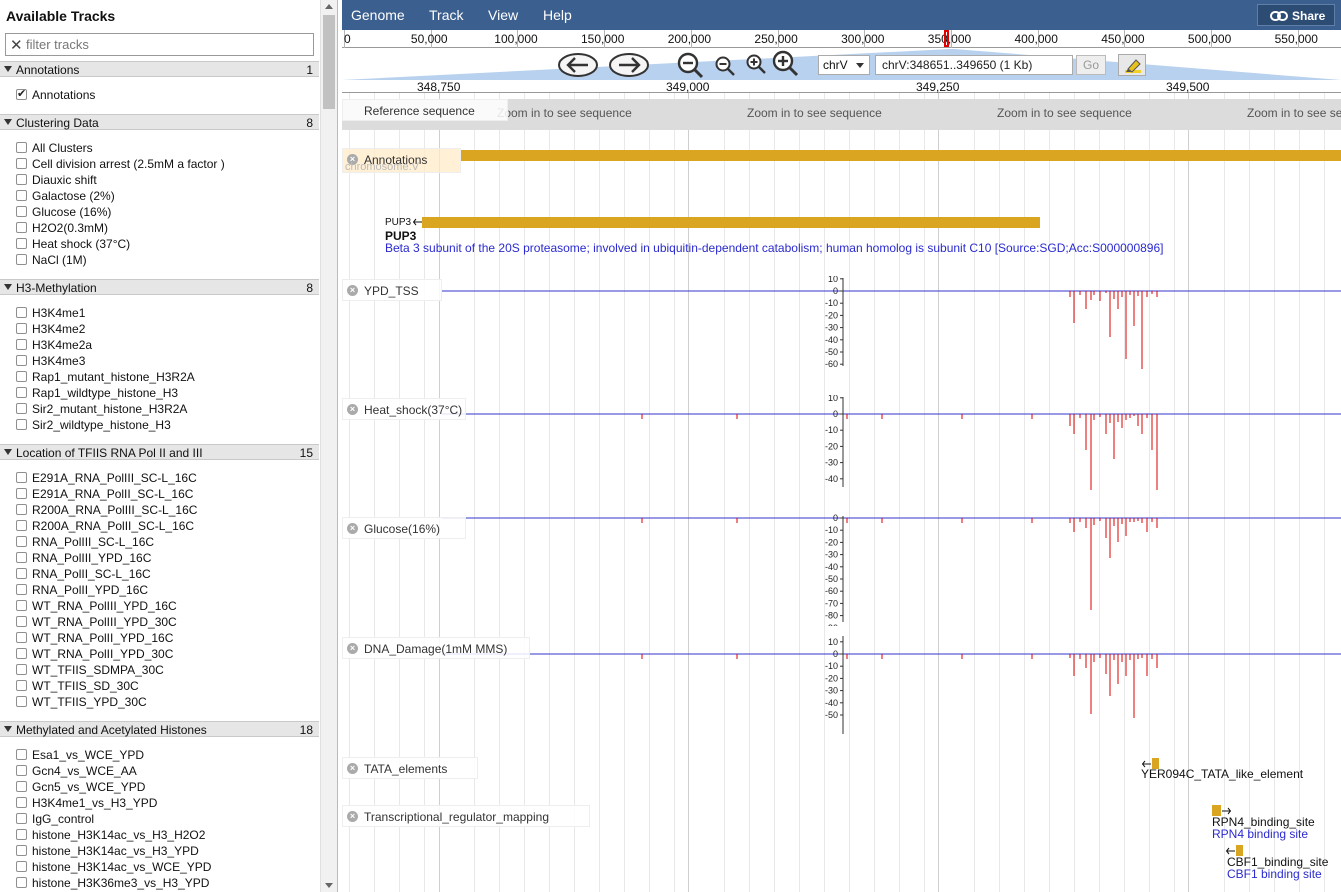  I want to click on wiggle-track-plot: 0 -10 -20 -30 -40 -50 -60 -70 -80 -90, so click(841, 570).